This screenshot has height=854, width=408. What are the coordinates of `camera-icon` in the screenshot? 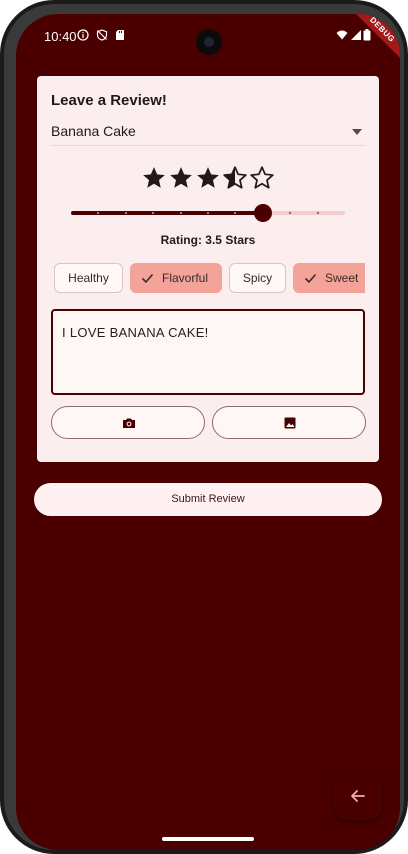 It's located at (129, 423).